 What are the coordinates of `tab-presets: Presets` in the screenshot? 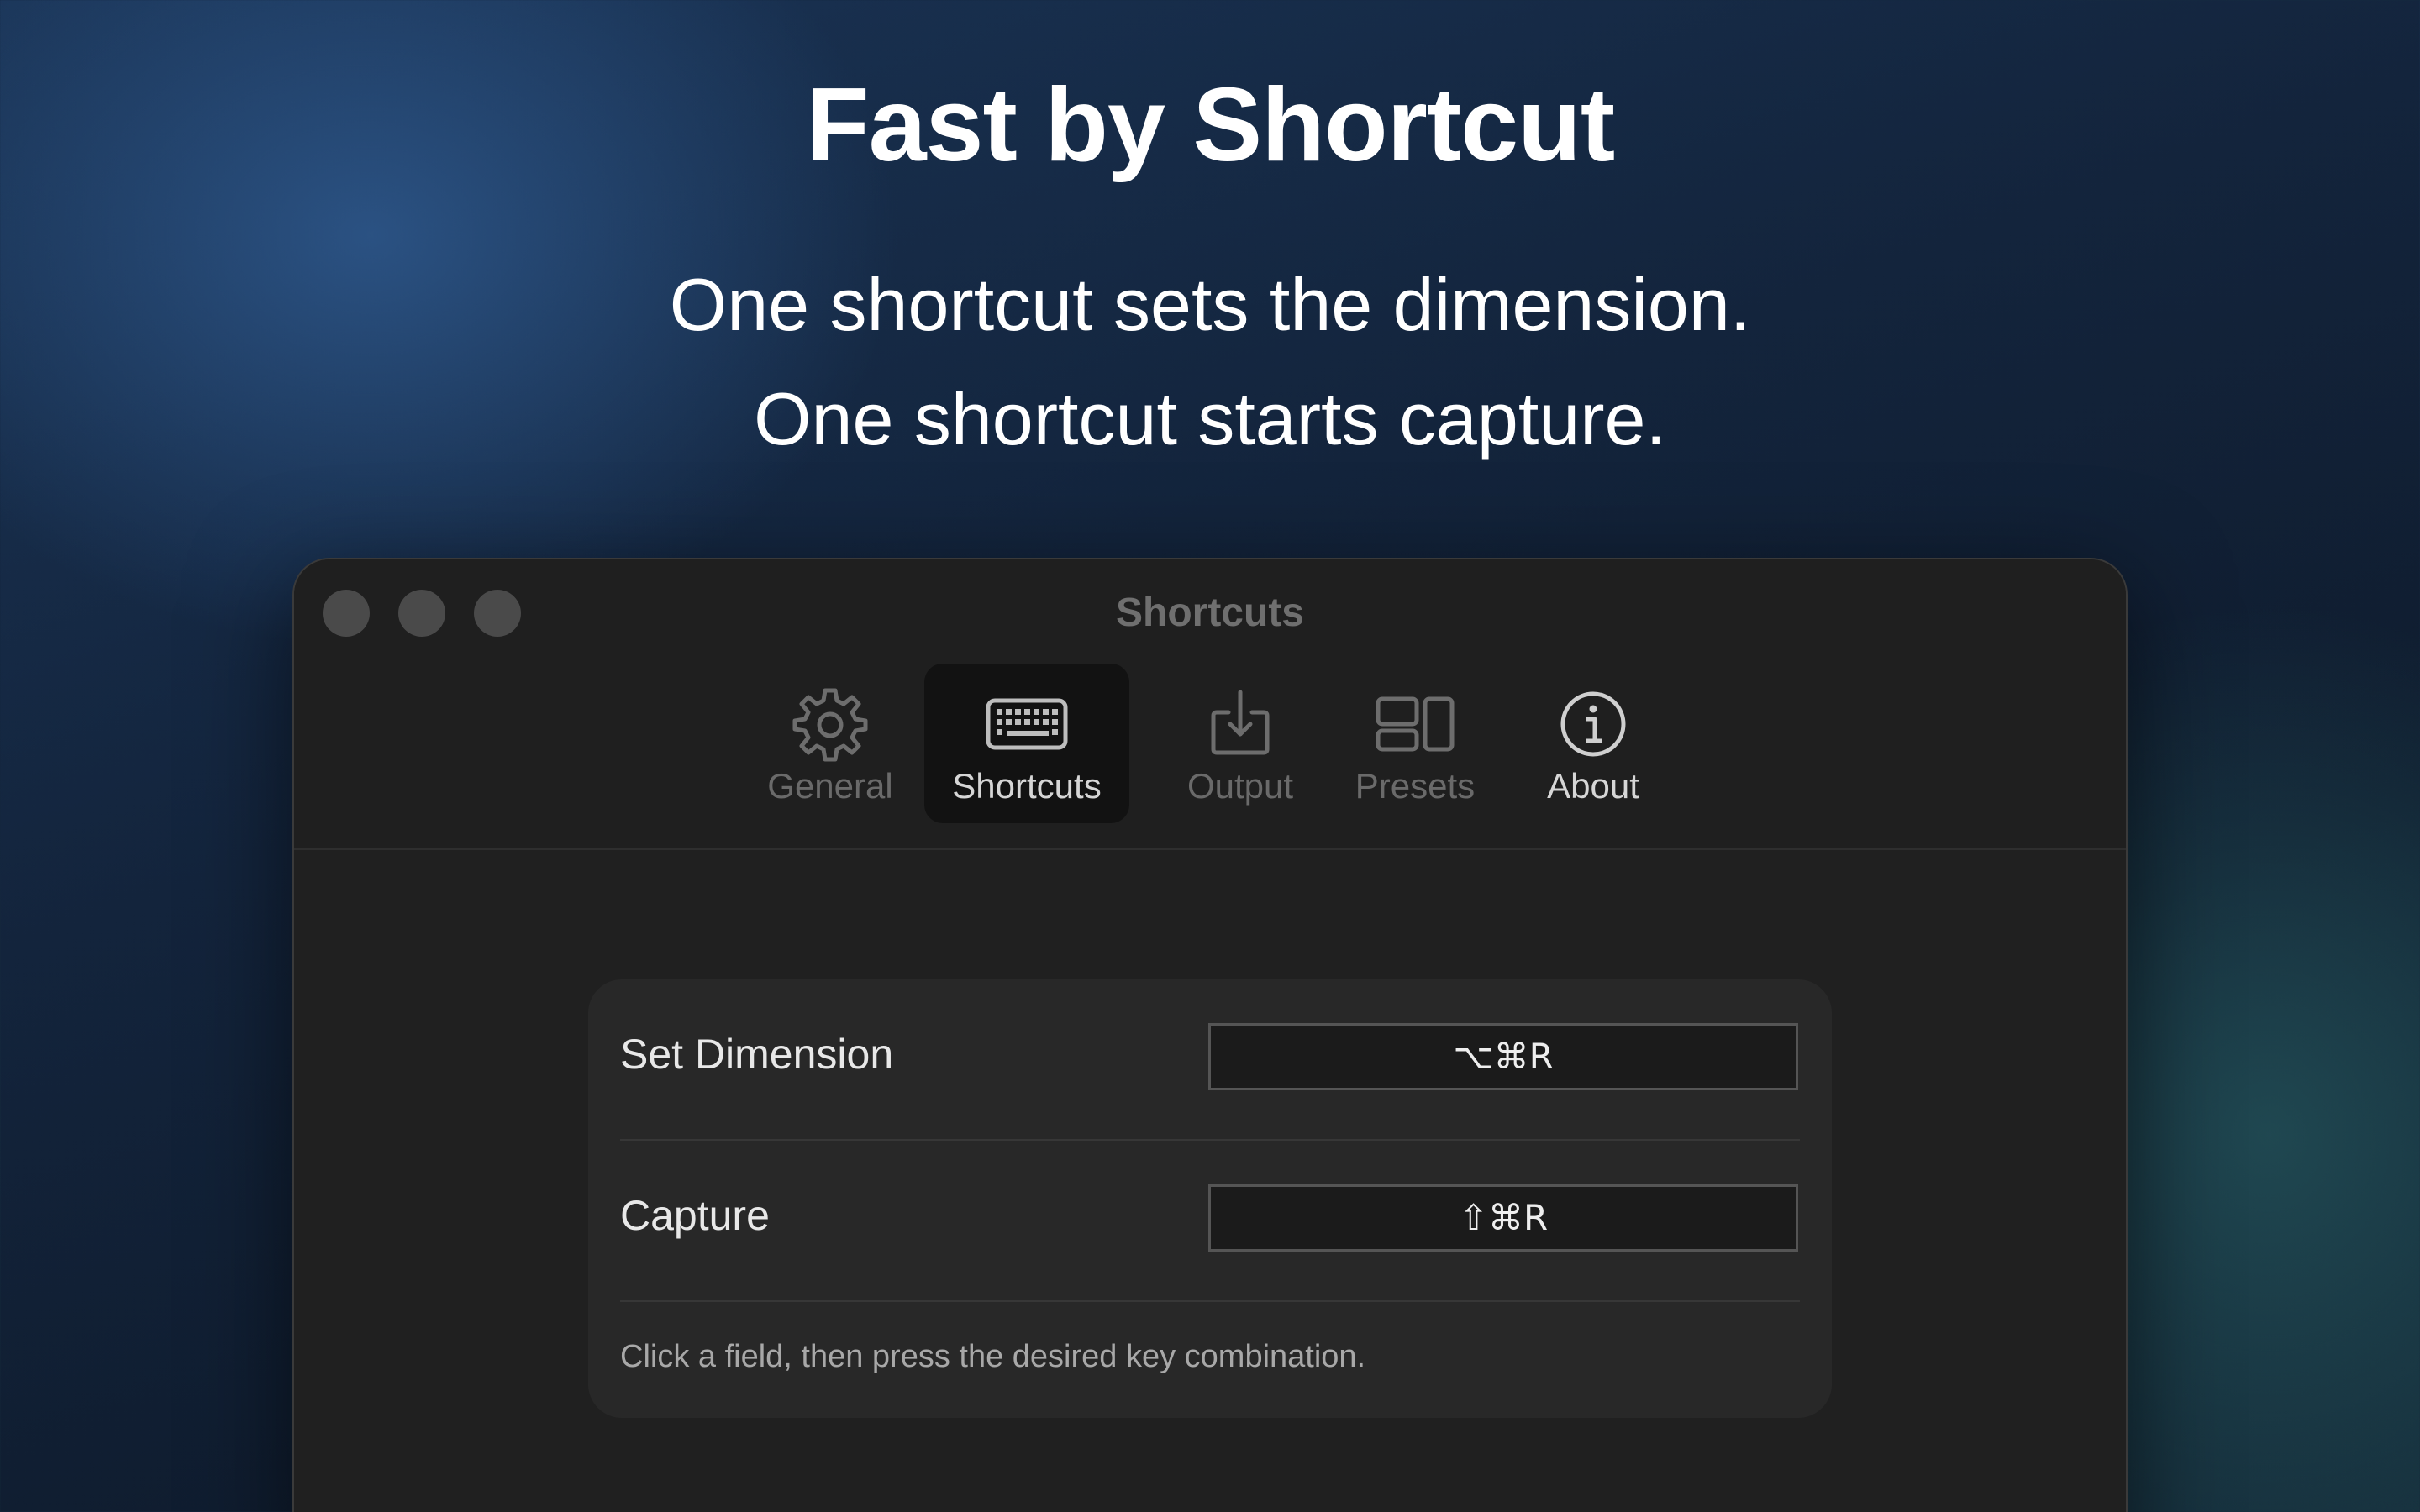 It's located at (1415, 743).